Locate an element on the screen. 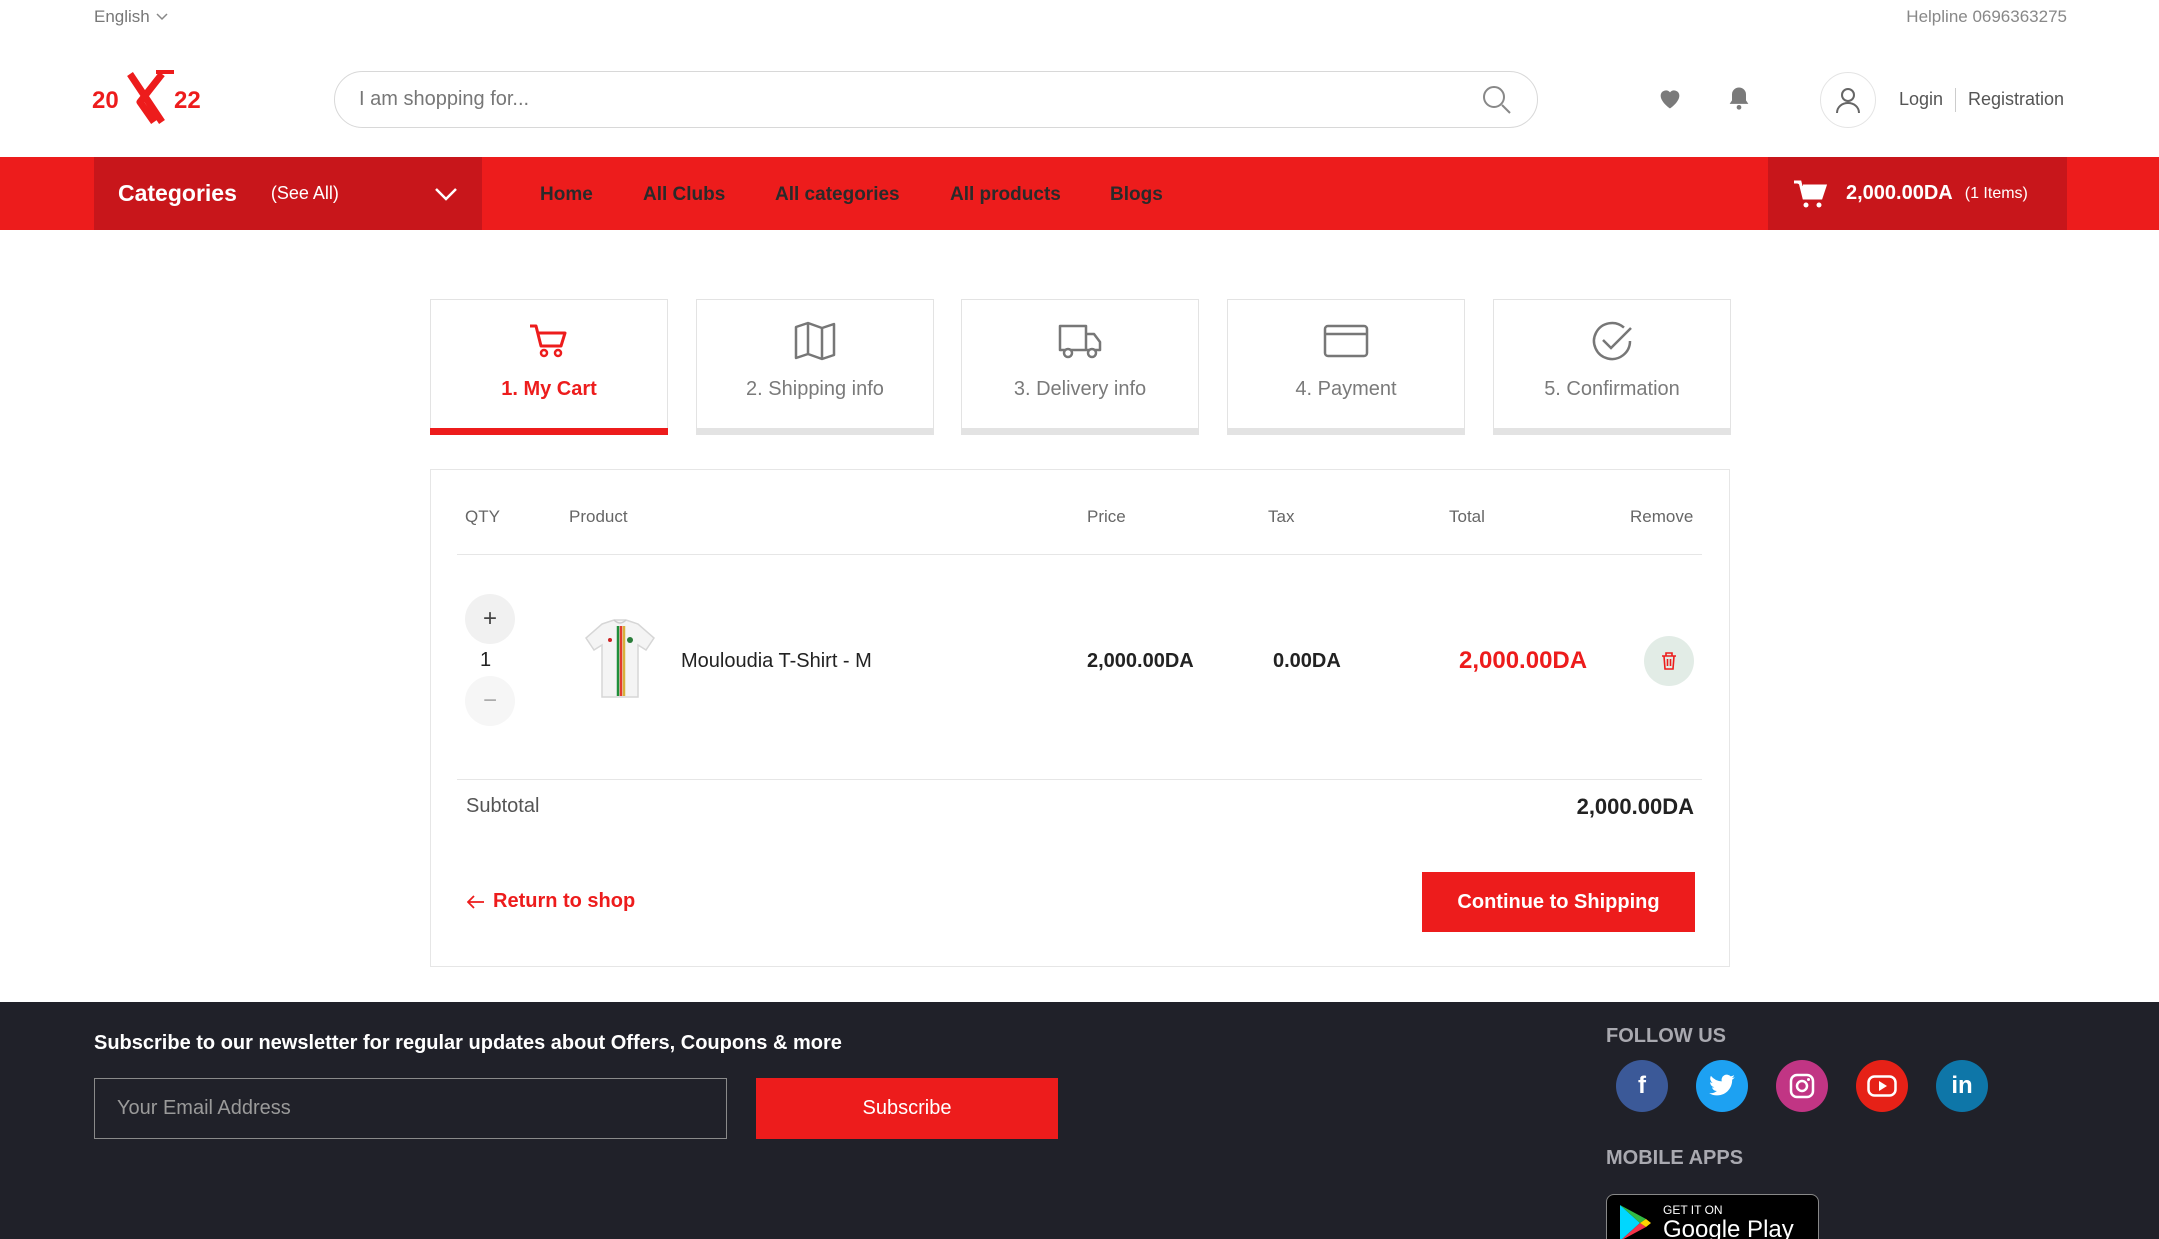 The image size is (2159, 1239). cart-summary-button: 2,000.00DA (1 Items) is located at coordinates (1917, 193).